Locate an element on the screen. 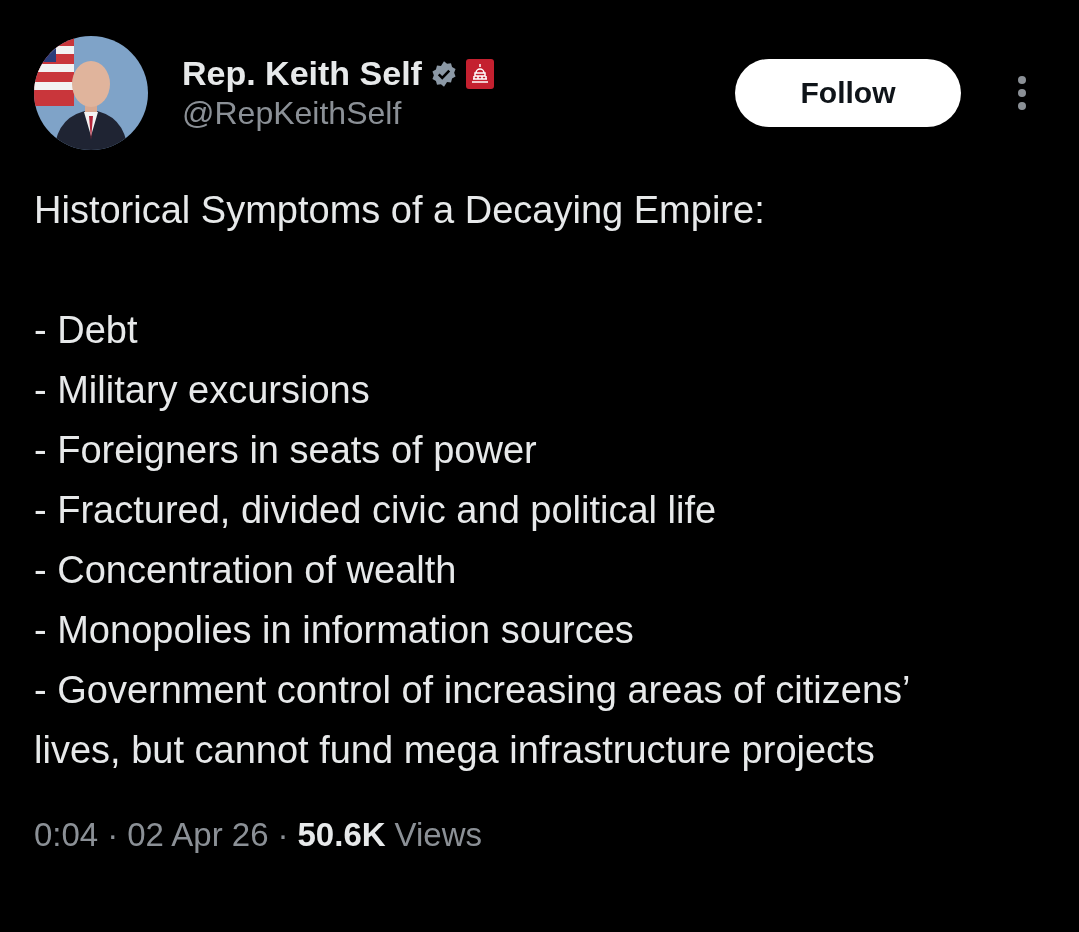 This screenshot has width=1079, height=932. capitol-badge-icon is located at coordinates (479, 73).